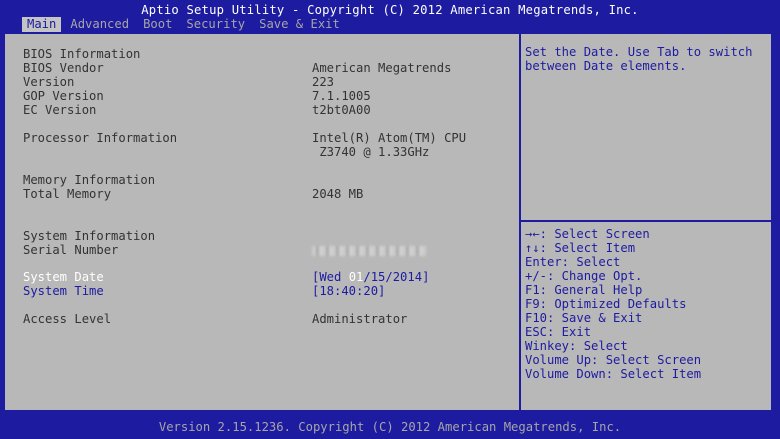  I want to click on version-label: Version, so click(49, 82).